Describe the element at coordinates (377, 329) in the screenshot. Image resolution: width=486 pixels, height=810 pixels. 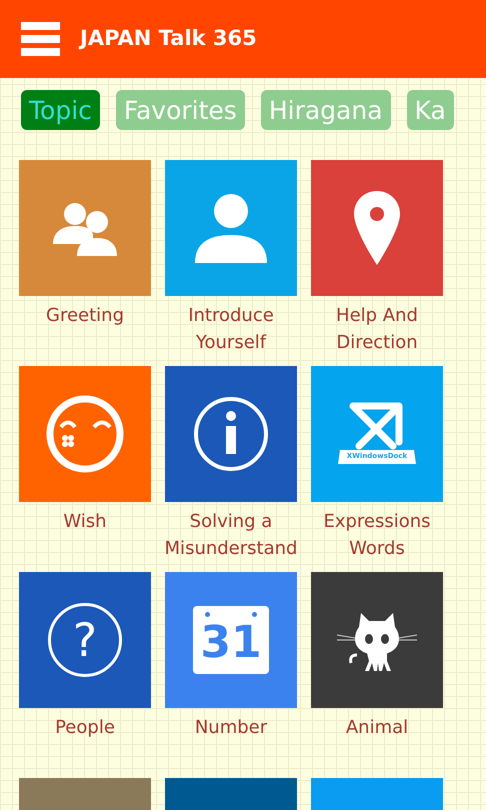
I see `tile-label: Help And Direction` at that location.